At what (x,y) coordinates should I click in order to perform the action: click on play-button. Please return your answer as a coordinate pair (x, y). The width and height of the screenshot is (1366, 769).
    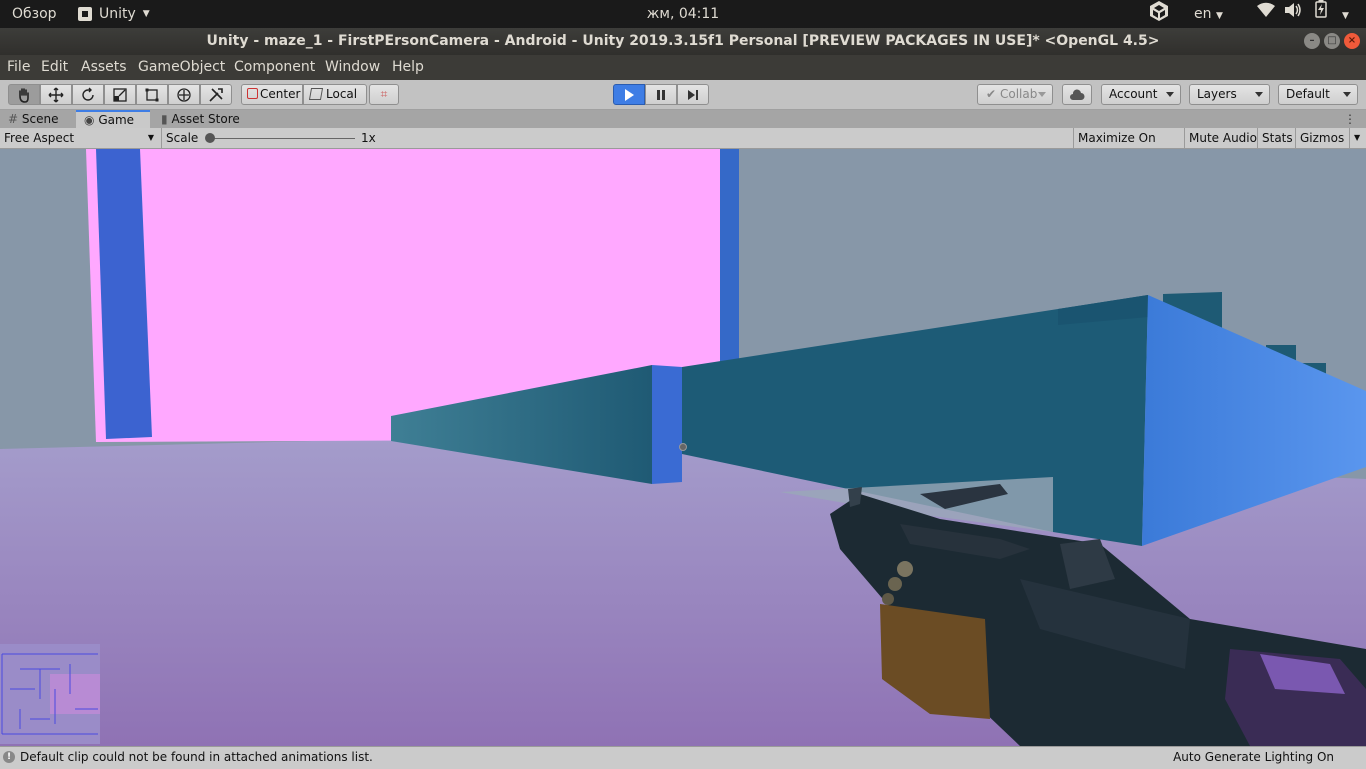
    Looking at the image, I should click on (629, 94).